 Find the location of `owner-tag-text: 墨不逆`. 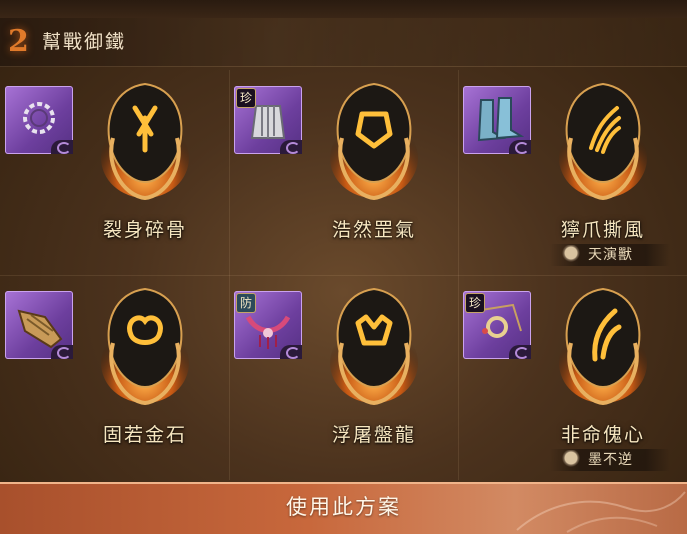

owner-tag-text: 墨不逆 is located at coordinates (610, 460).